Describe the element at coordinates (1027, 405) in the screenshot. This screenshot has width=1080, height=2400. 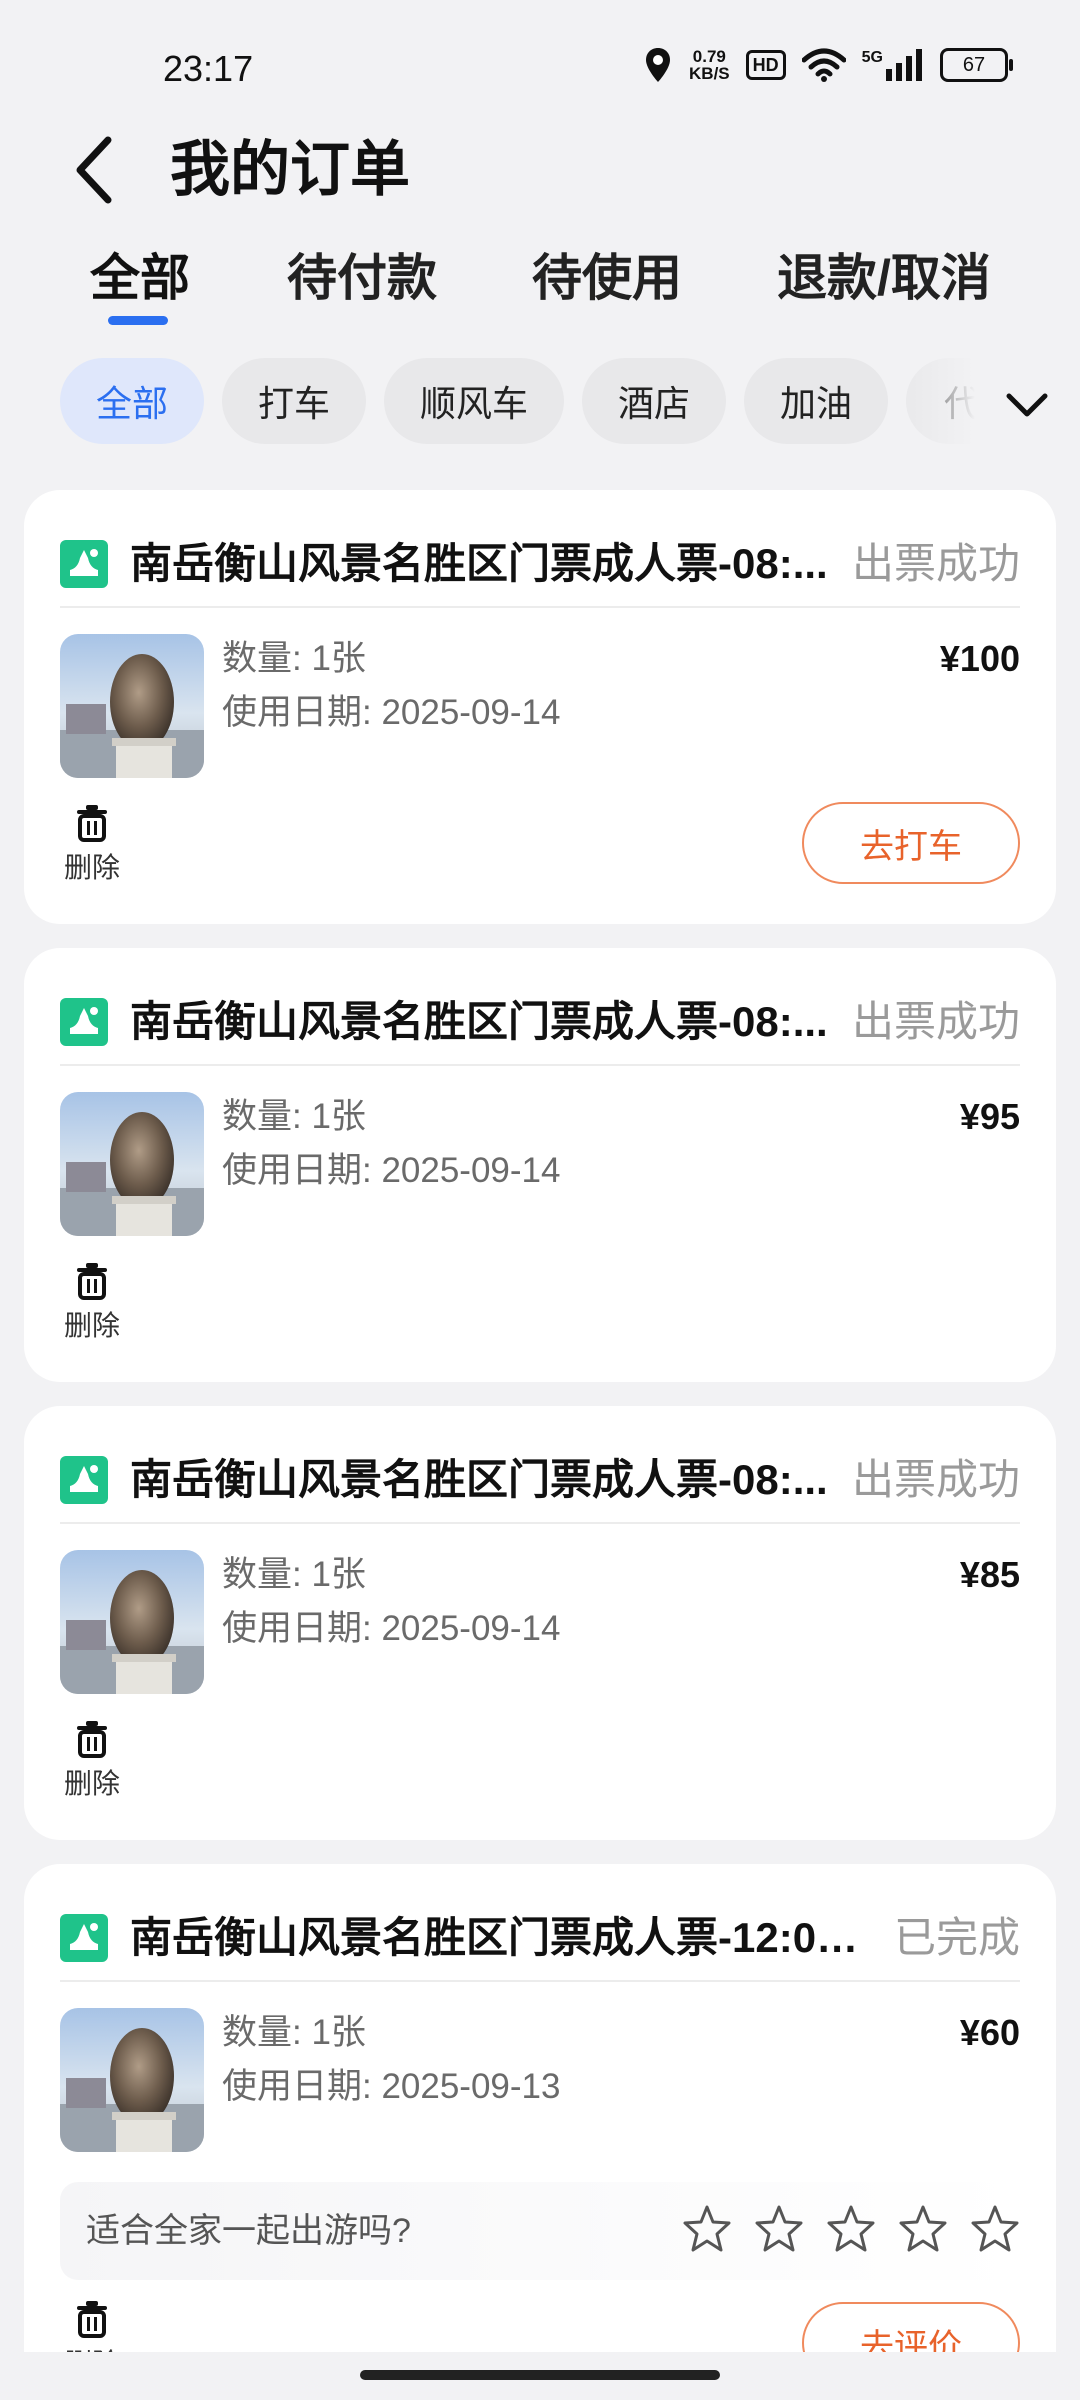
I see `chevron-down-icon` at that location.